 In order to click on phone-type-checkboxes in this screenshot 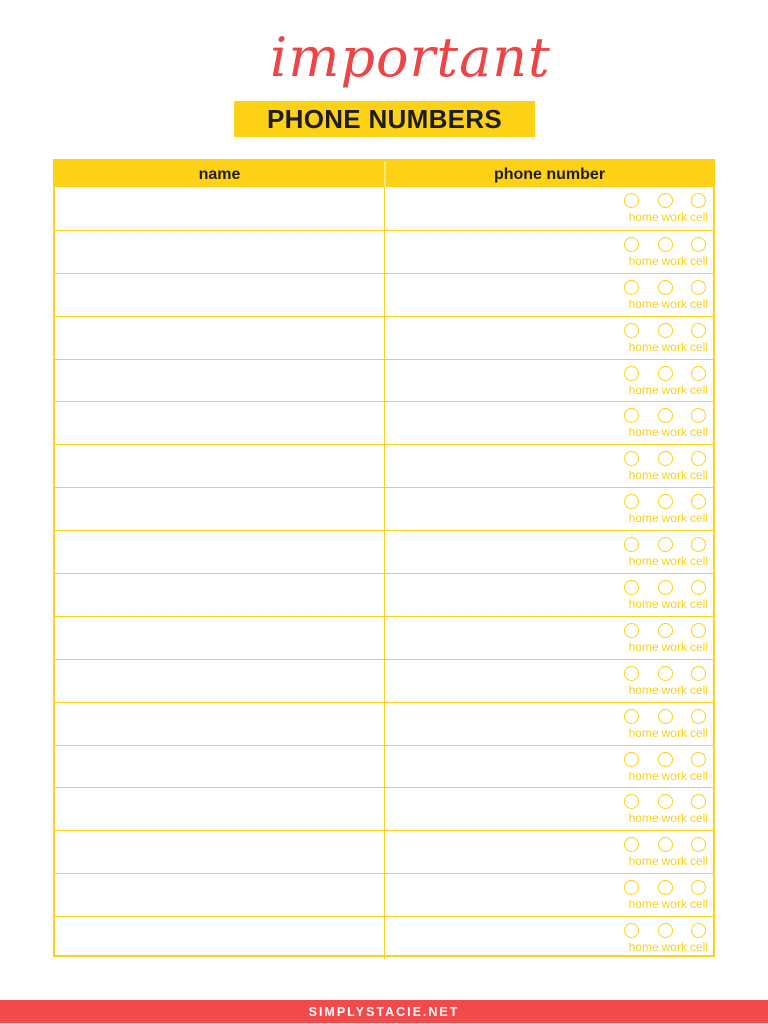, I will do `click(662, 716)`.